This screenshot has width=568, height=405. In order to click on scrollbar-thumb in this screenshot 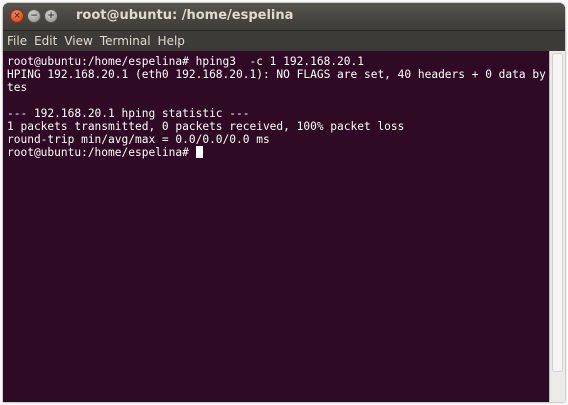, I will do `click(557, 212)`.